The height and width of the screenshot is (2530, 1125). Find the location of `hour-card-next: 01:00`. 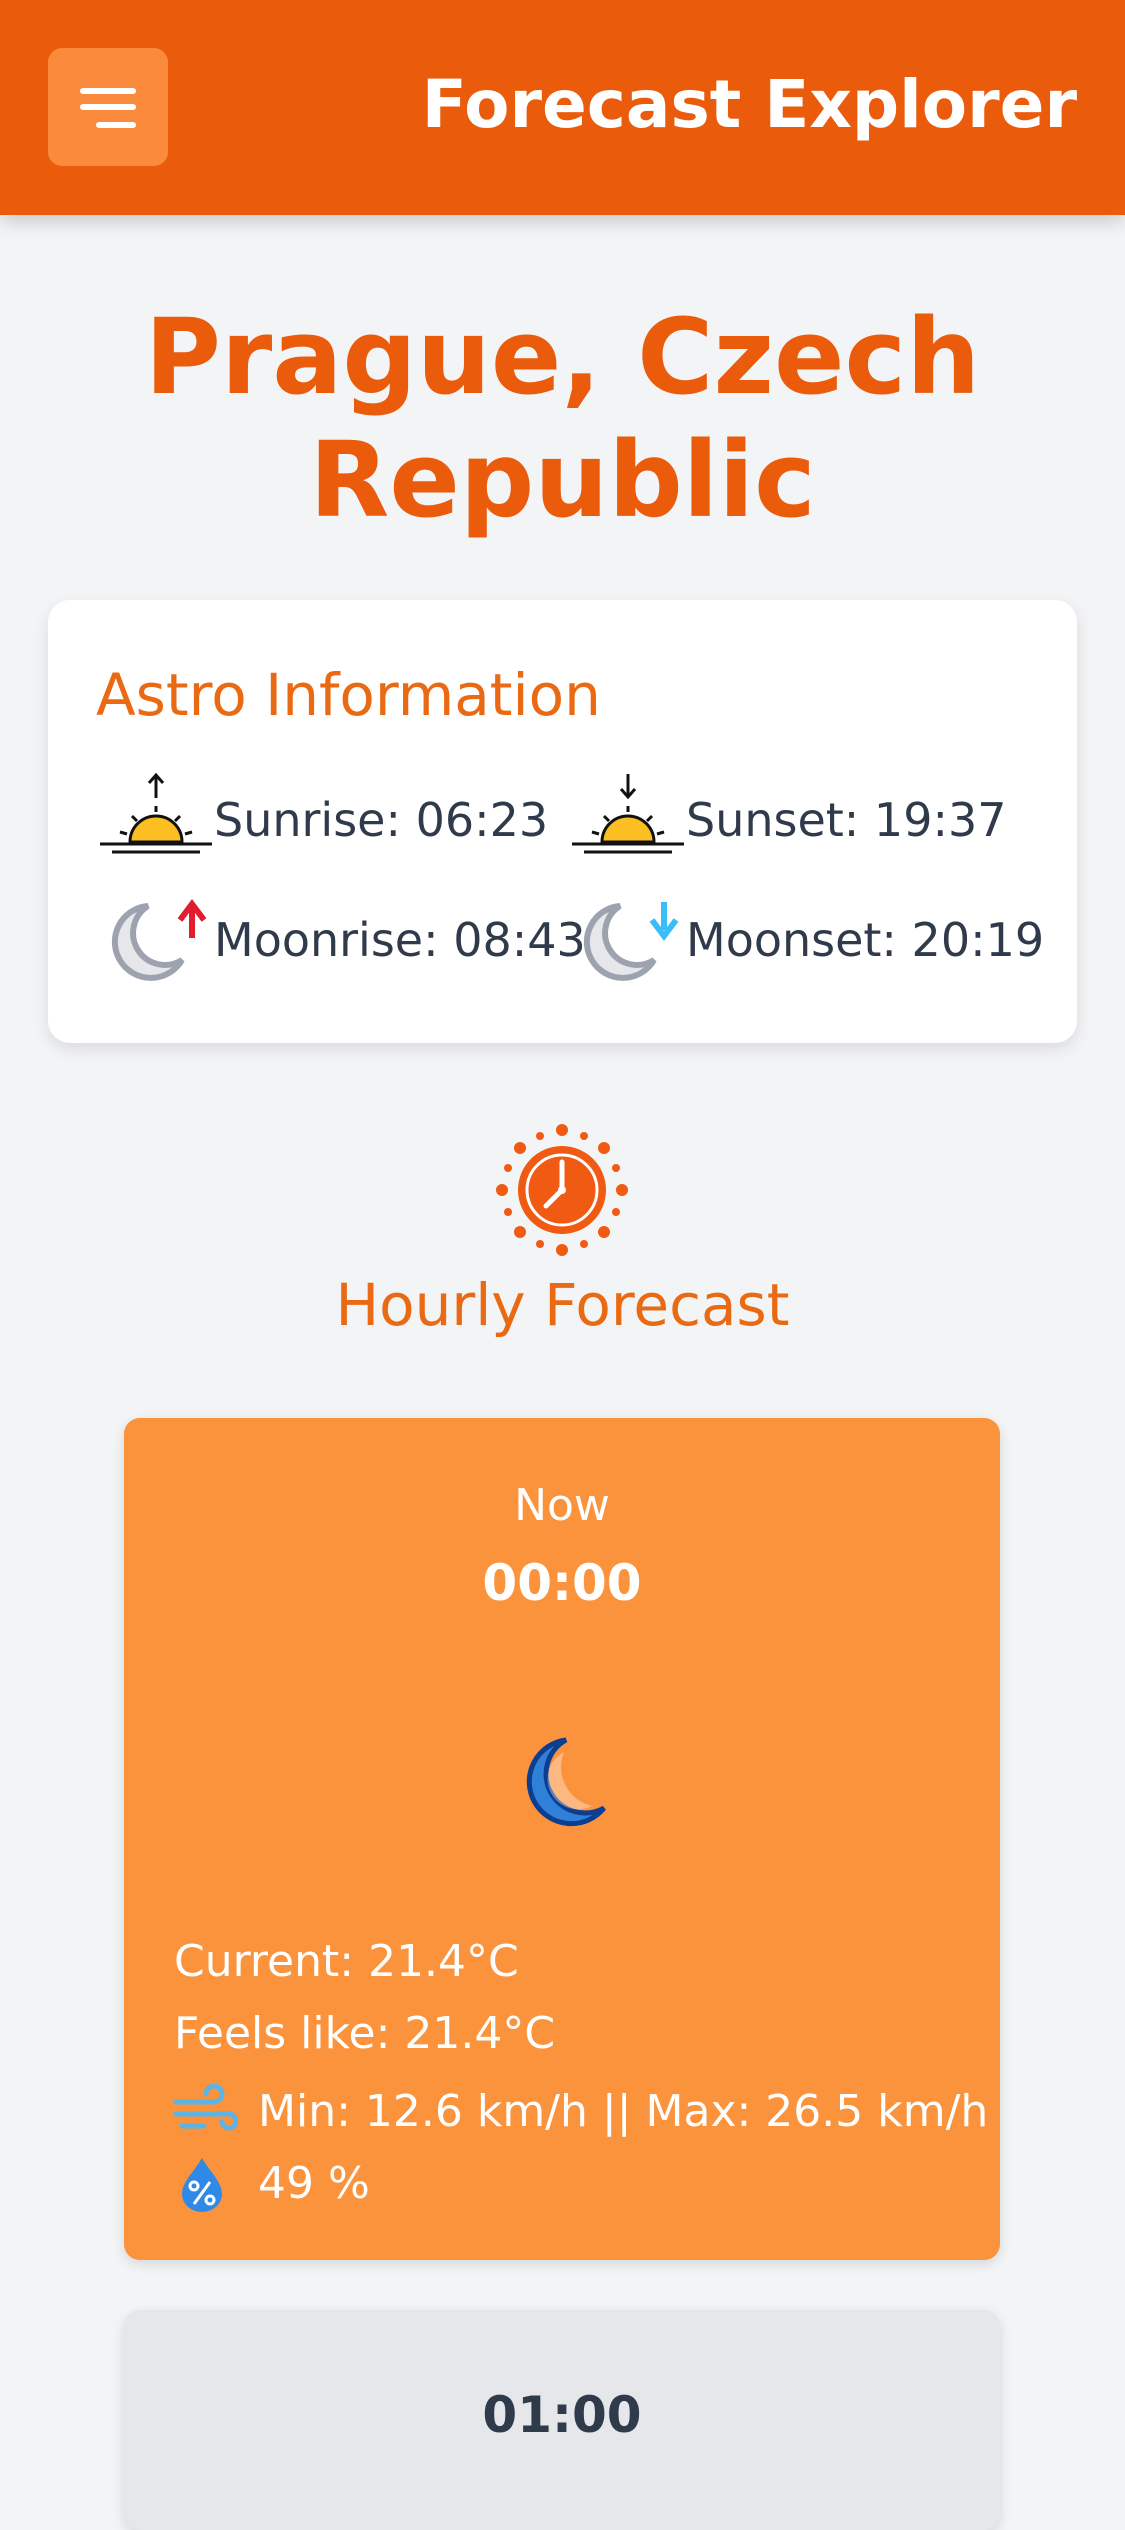

hour-card-next: 01:00 is located at coordinates (562, 2420).